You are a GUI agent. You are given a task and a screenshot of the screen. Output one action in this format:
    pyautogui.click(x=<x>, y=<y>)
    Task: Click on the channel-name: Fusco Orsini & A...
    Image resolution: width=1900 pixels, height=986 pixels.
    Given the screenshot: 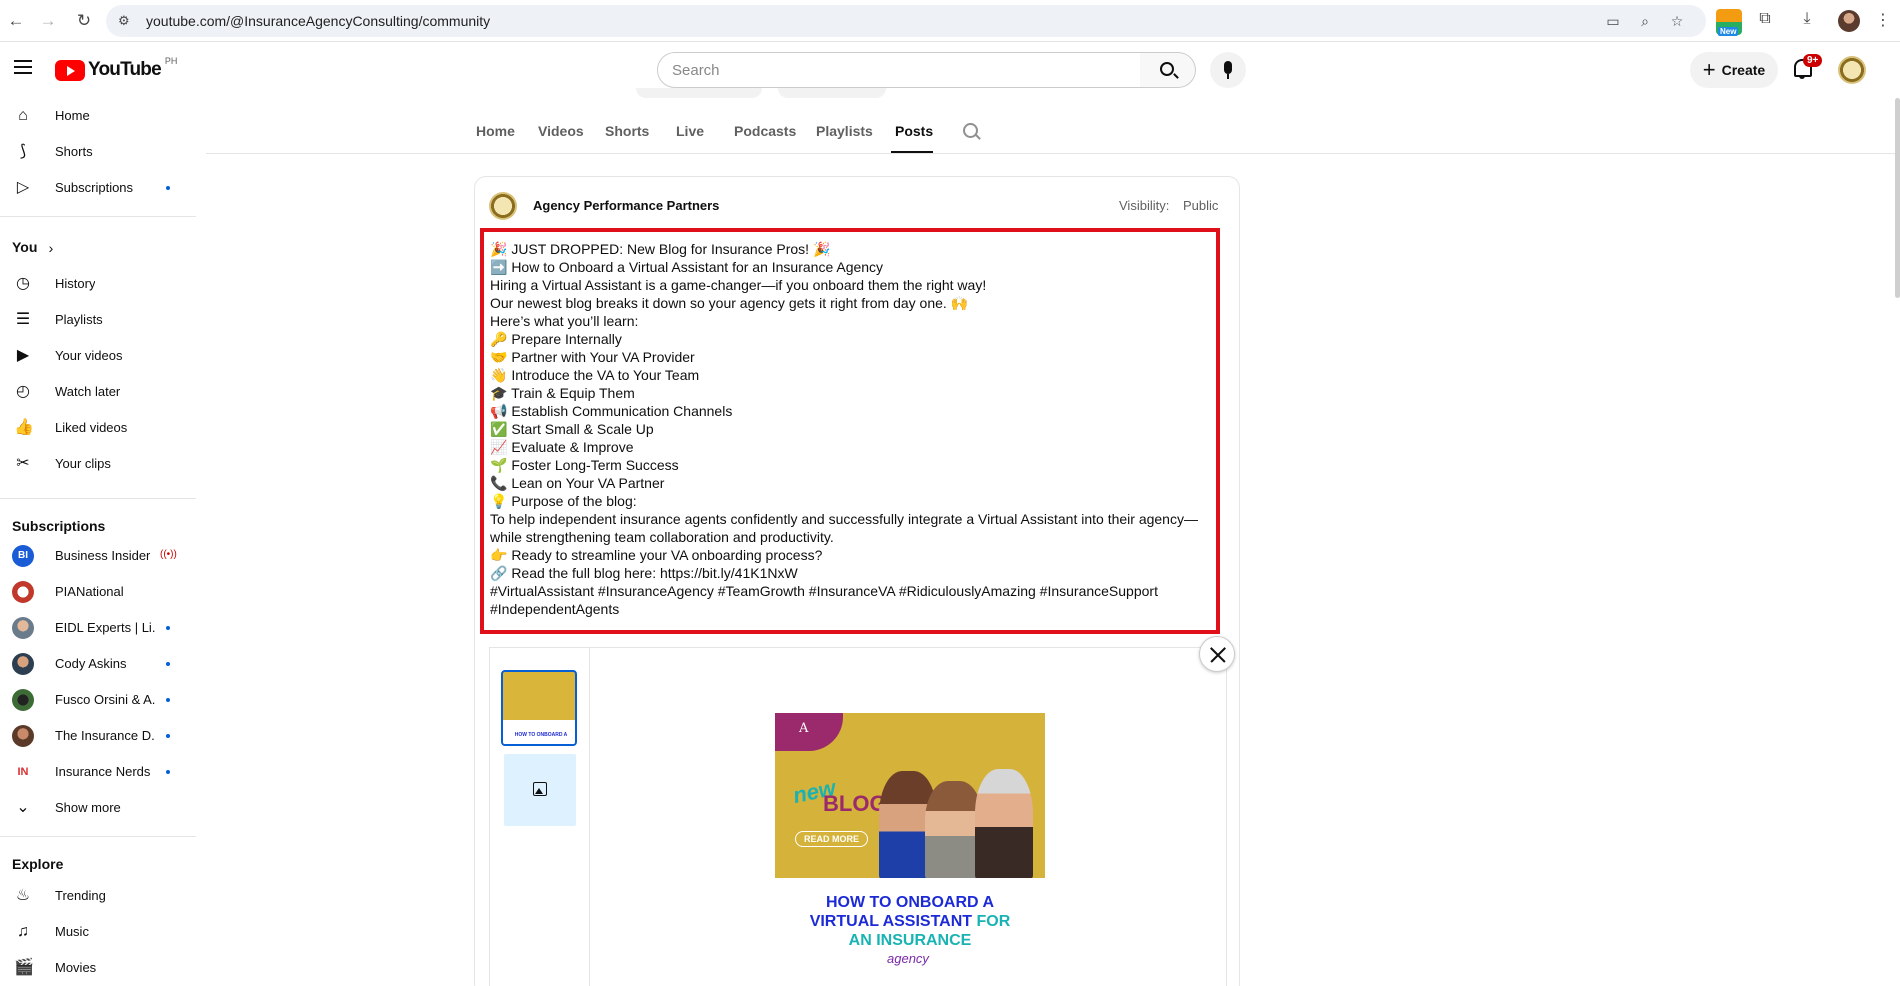 What is the action you would take?
    pyautogui.click(x=105, y=699)
    